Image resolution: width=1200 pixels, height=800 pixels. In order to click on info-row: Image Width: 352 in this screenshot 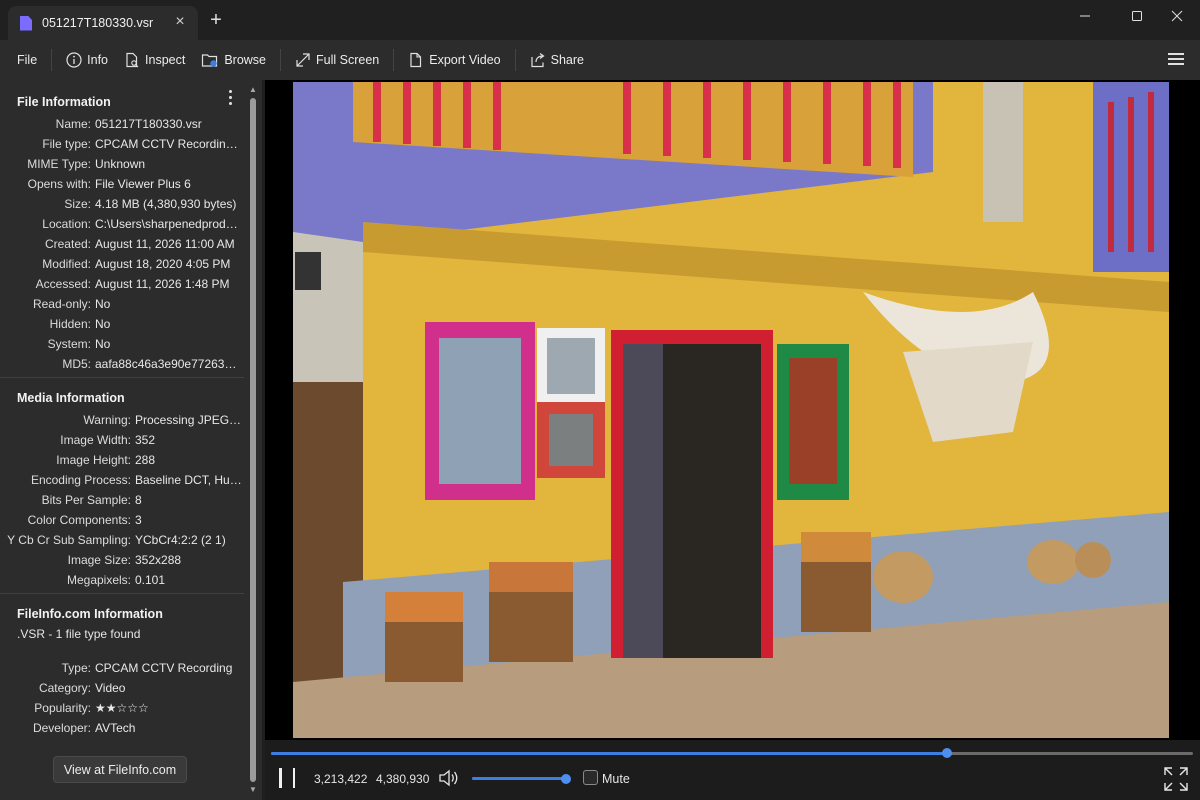, I will do `click(123, 440)`.